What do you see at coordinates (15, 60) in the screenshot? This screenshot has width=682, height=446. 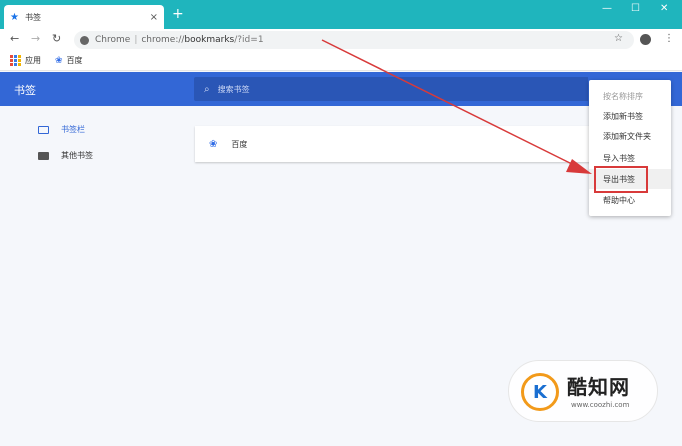 I see `apps-grid-icon` at bounding box center [15, 60].